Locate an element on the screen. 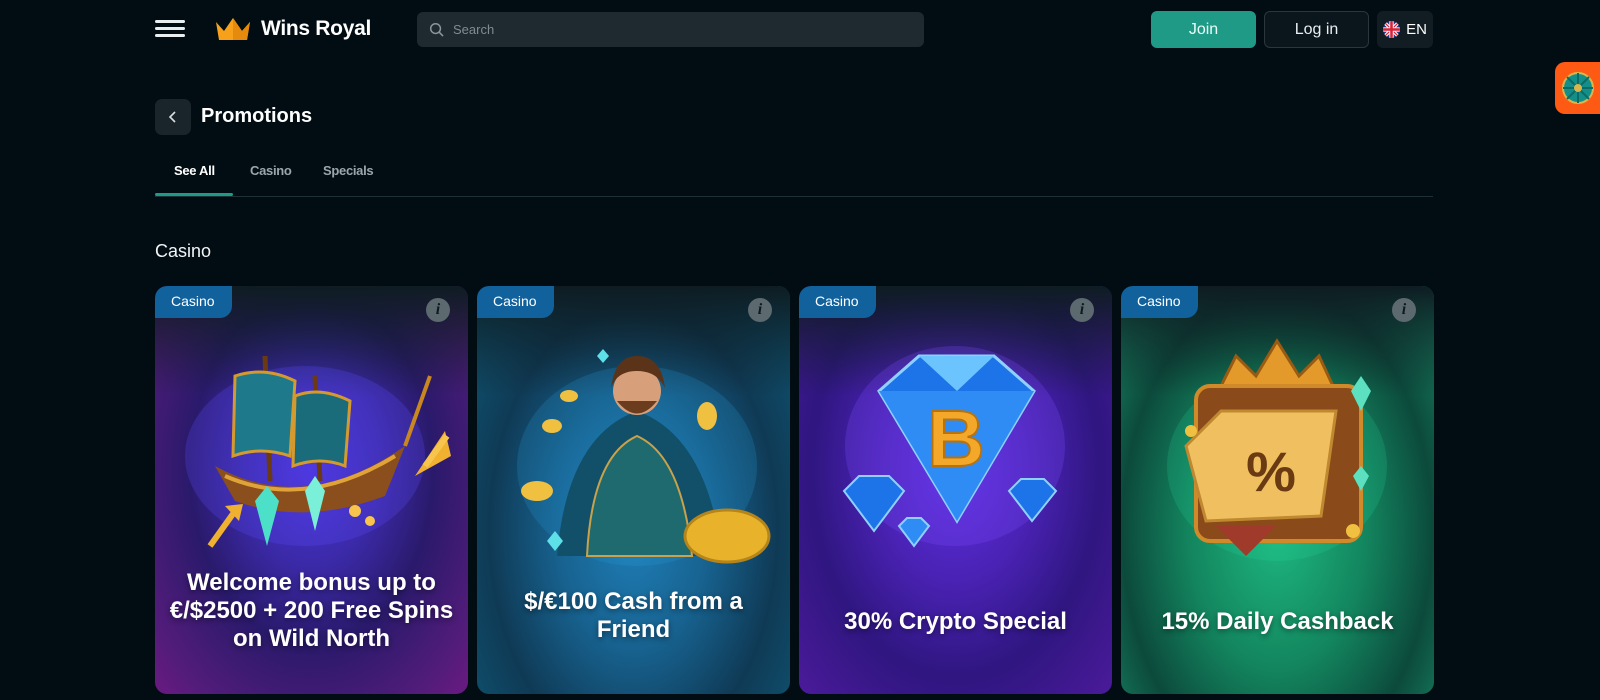 The image size is (1600, 700). svg-text: B is located at coordinates (956, 438).